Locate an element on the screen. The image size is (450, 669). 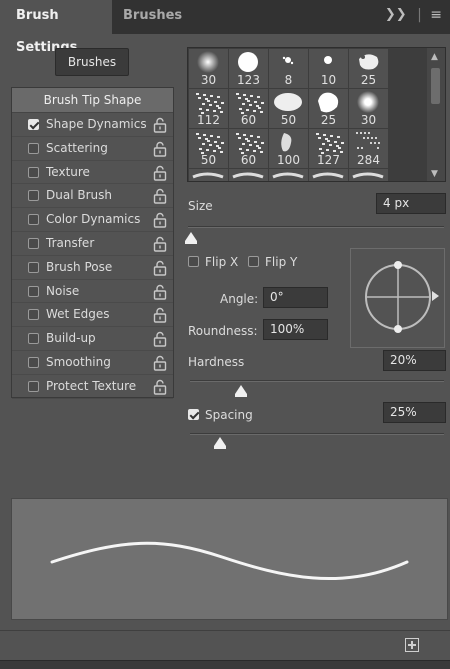
size-slider-thumb is located at coordinates (190, 238).